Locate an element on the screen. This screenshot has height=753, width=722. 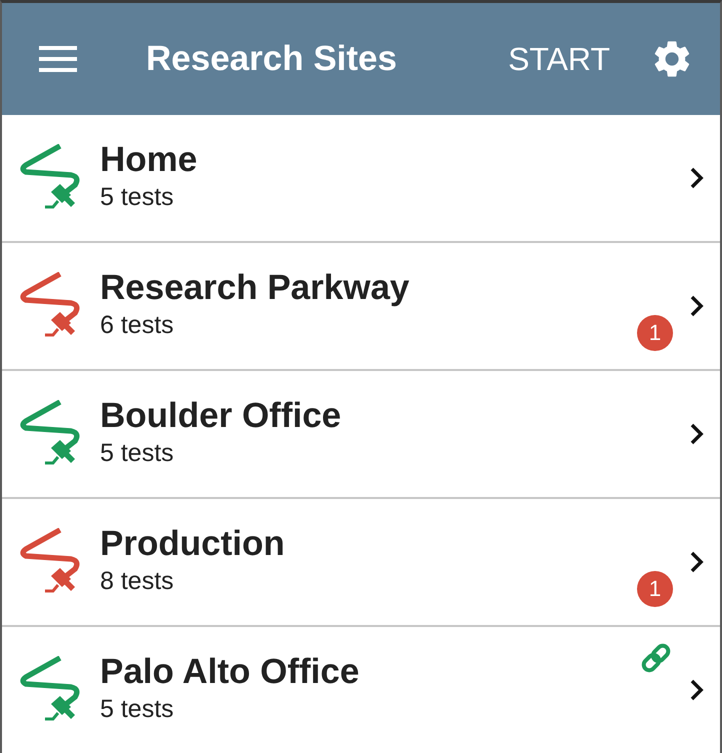
site-name: Boulder Office is located at coordinates (221, 416).